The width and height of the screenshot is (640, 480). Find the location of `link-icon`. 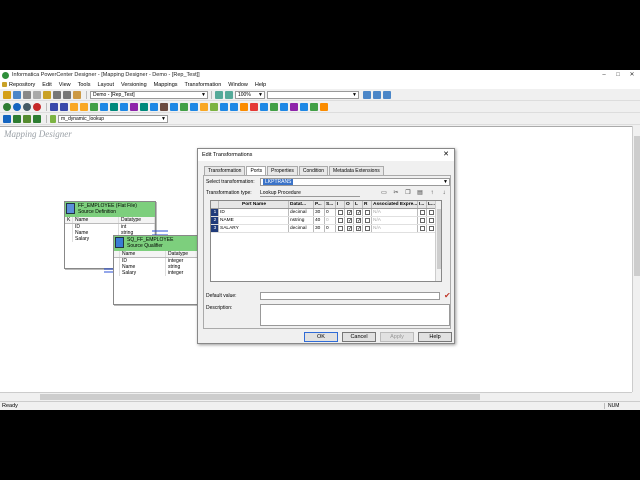

link-icon is located at coordinates (7, 119).